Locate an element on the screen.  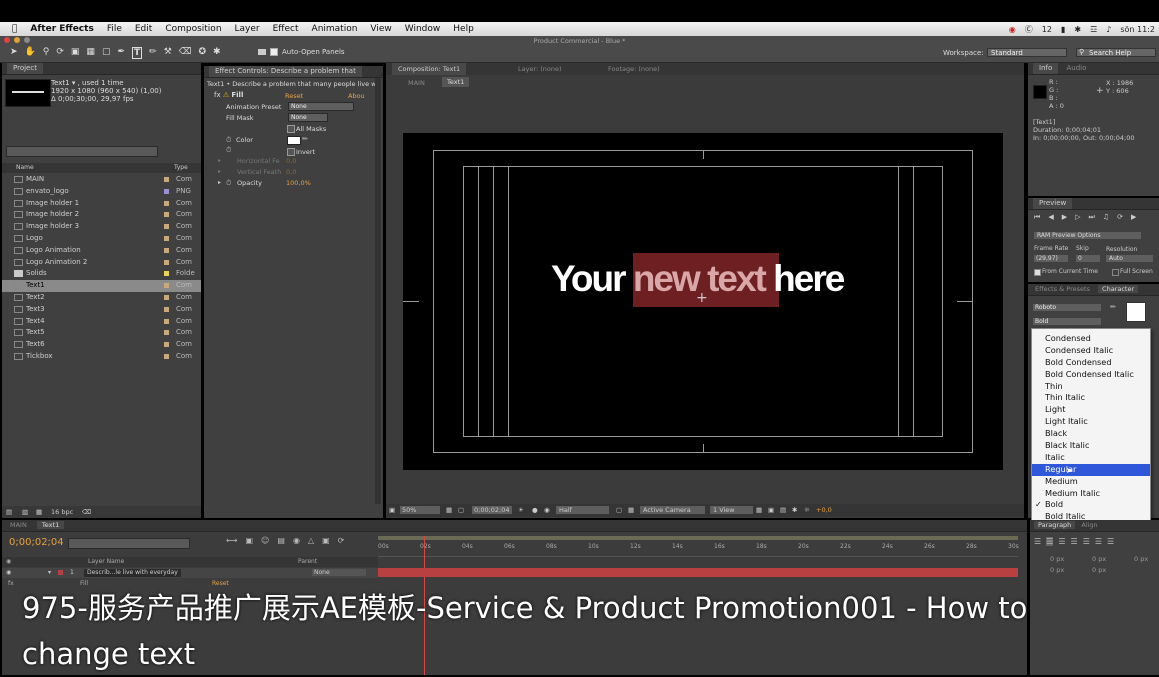
camera-select: Active Camera is located at coordinates (672, 510).